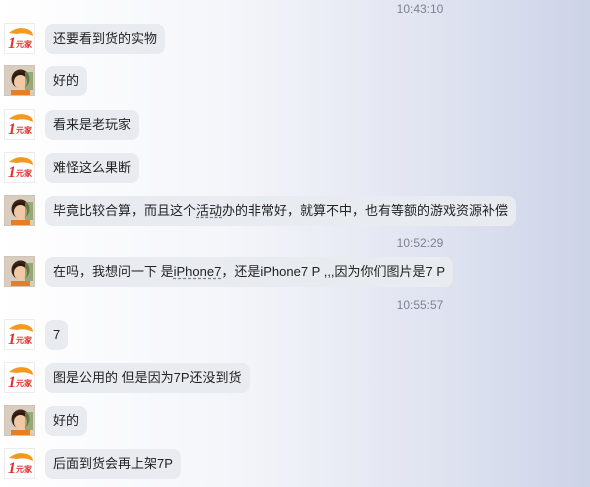 Image resolution: width=590 pixels, height=487 pixels. Describe the element at coordinates (420, 243) in the screenshot. I see `timestamp: 10:52:29` at that location.